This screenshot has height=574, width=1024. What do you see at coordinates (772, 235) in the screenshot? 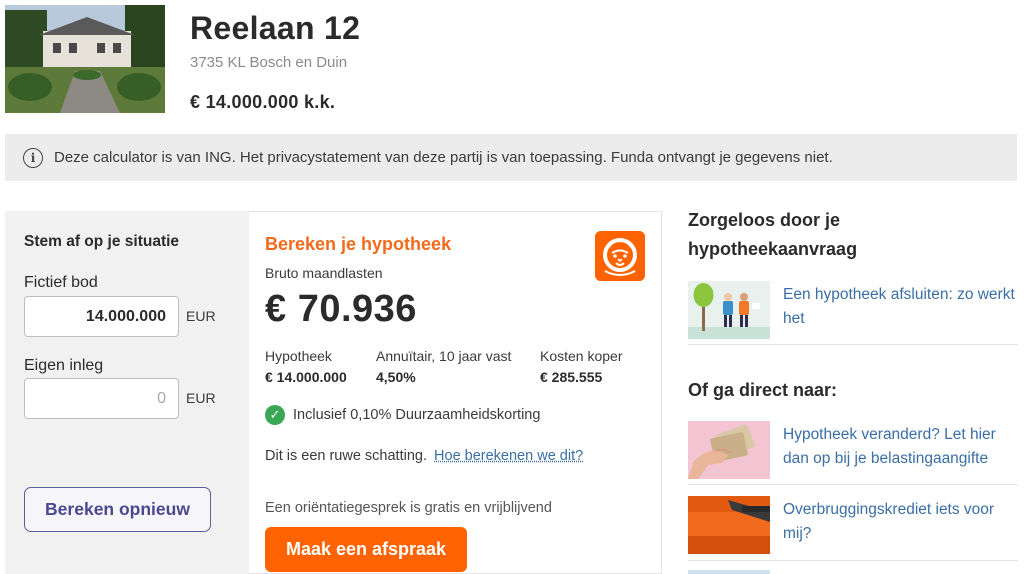
I see `sidebar-heading-process: Zorgeloos door je hypotheekaanvraag` at bounding box center [772, 235].